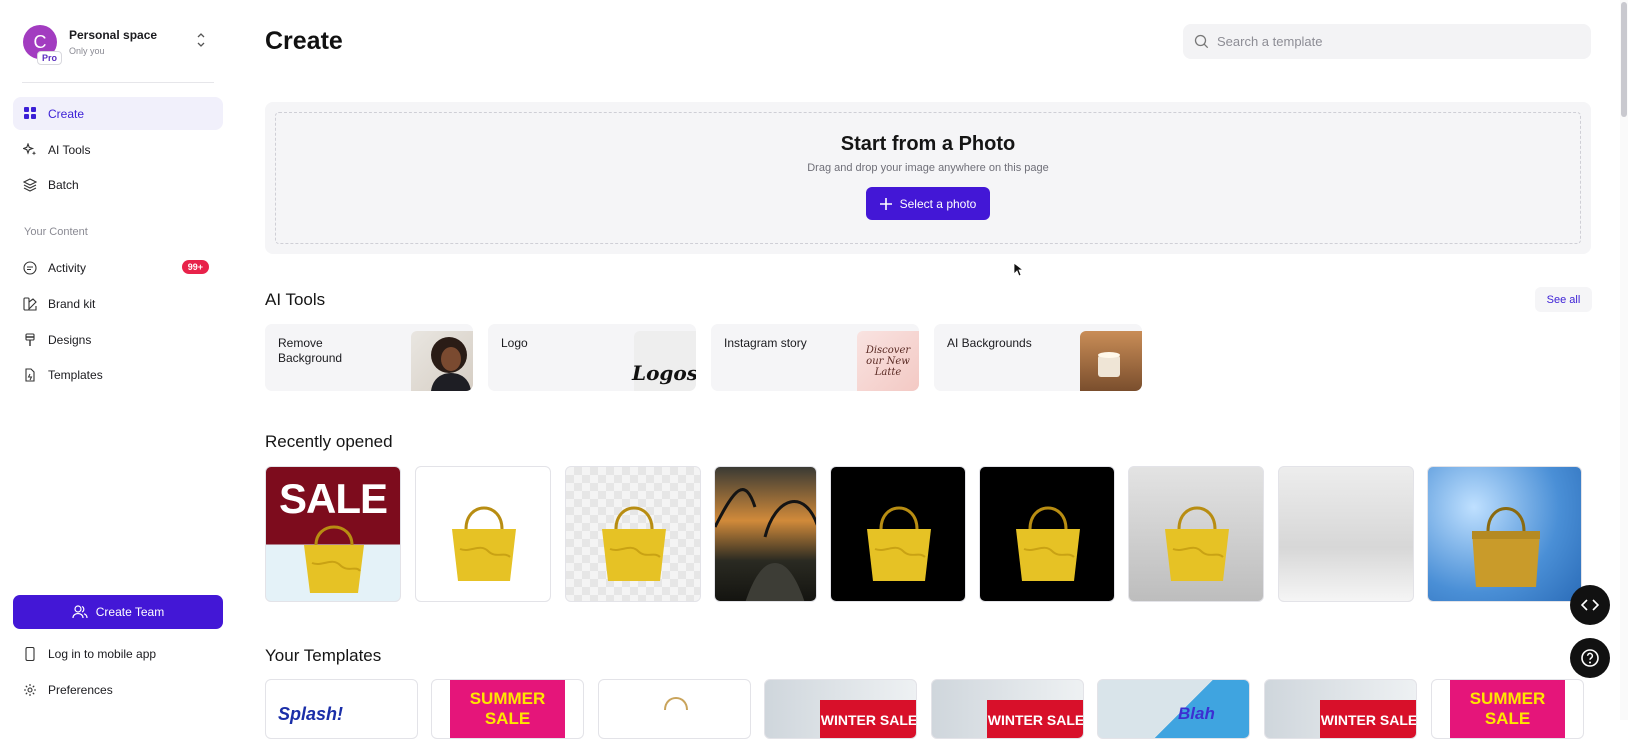  I want to click on ai-tool-ai-backgrounds: AI Backgrounds, so click(1038, 357).